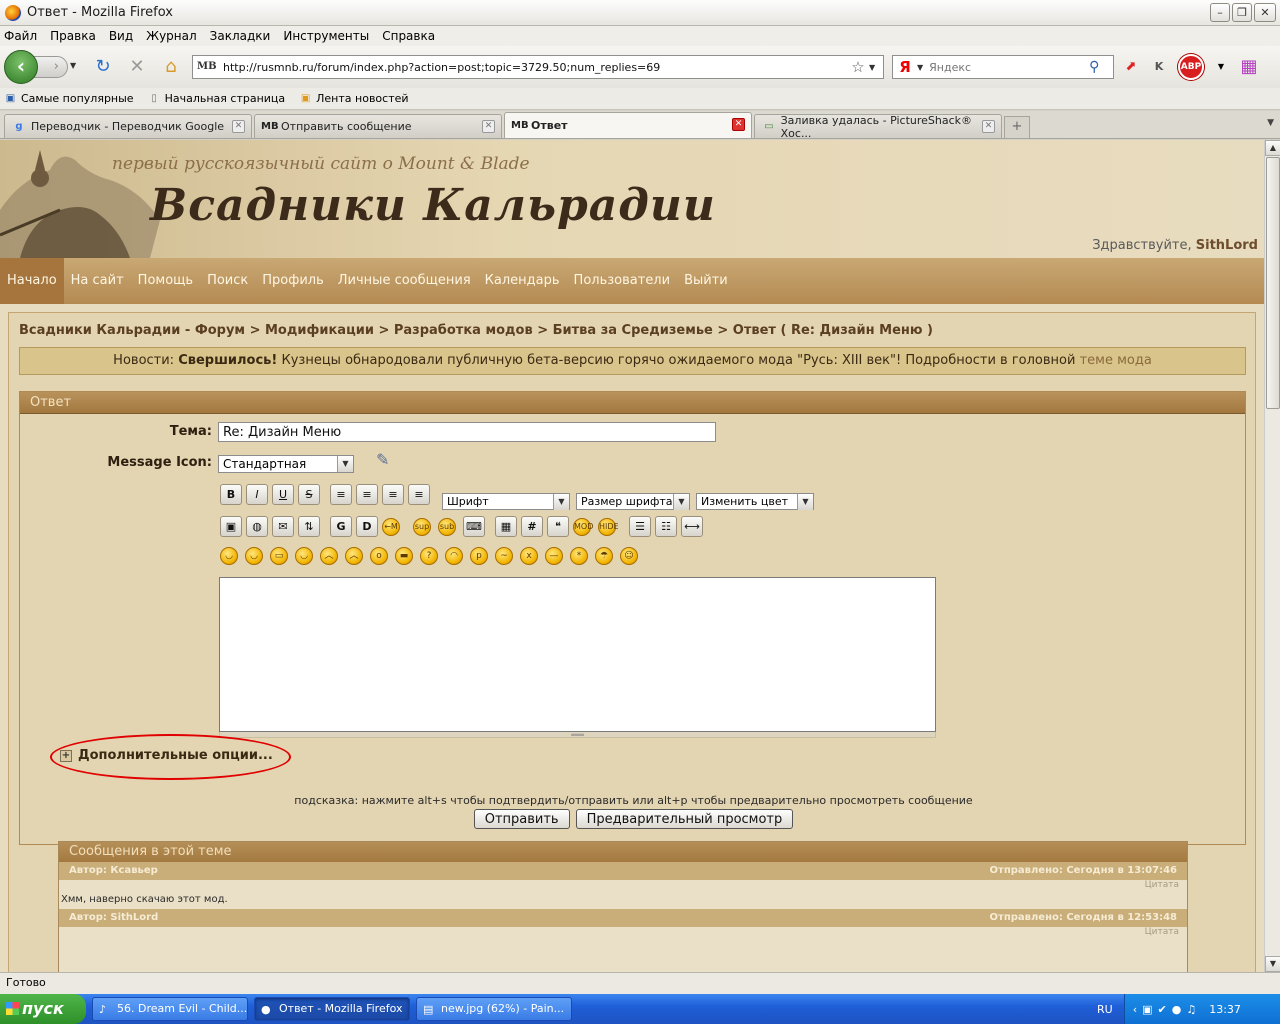  I want to click on site-logo-text: Всадники Кальрадии, so click(433, 205).